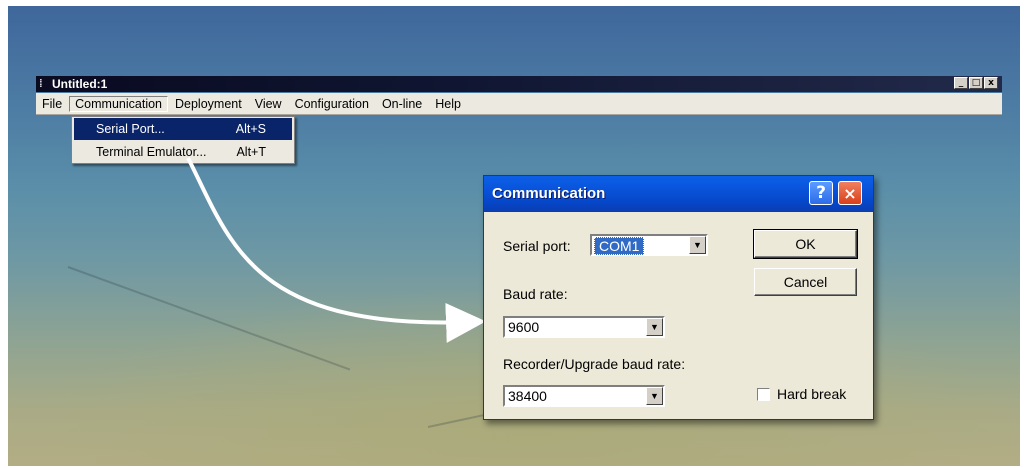 The width and height of the screenshot is (1024, 468). I want to click on close-button: ×, so click(850, 193).